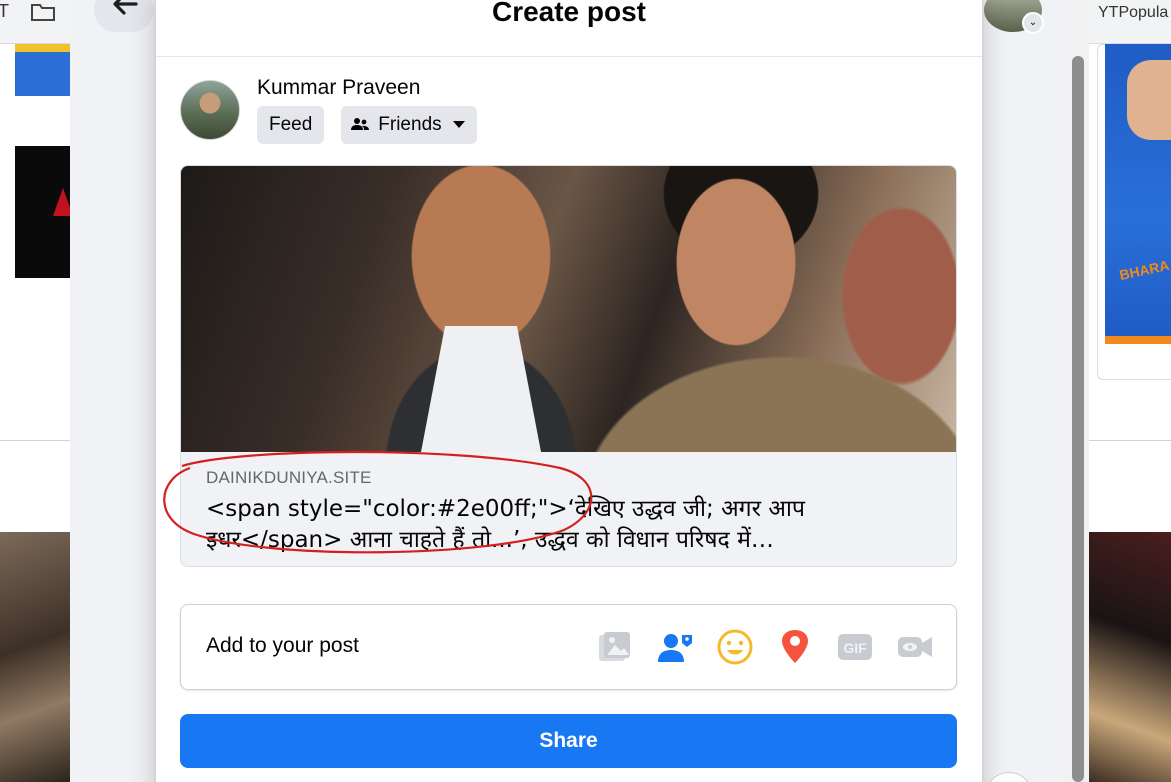 The height and width of the screenshot is (782, 1171). I want to click on add-to-post-label: Add to your post, so click(282, 645).